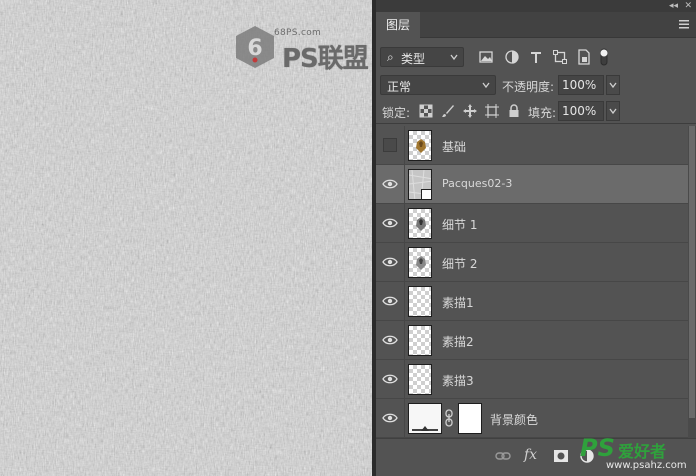 The width and height of the screenshot is (696, 476). I want to click on watermark-site-url: www.psahz.com, so click(646, 465).